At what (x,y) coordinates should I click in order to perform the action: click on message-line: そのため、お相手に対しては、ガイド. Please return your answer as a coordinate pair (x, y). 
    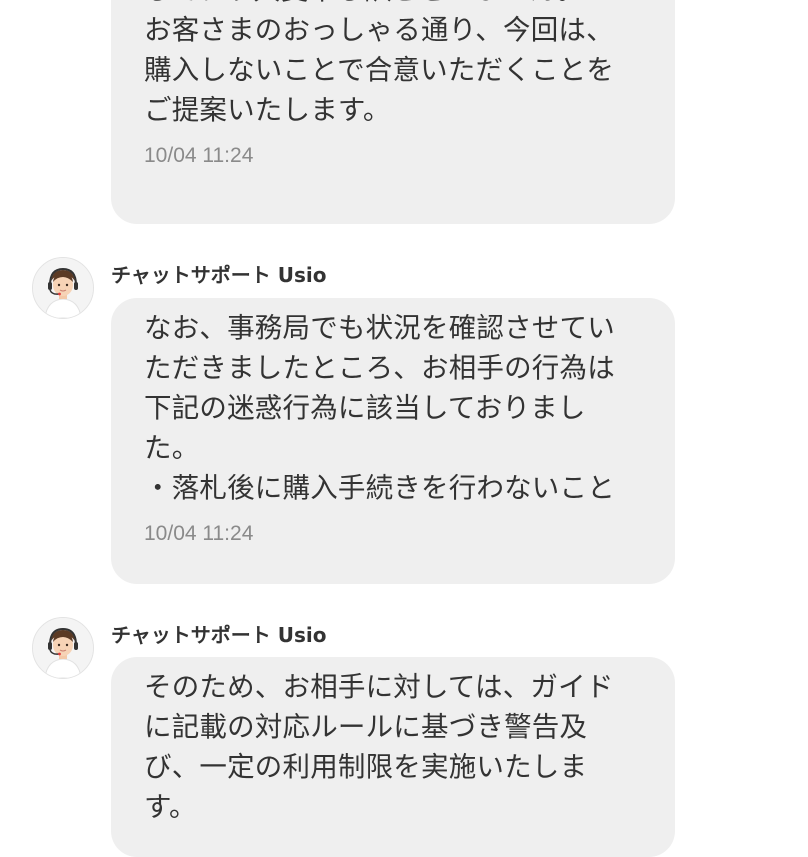
    Looking at the image, I should click on (379, 687).